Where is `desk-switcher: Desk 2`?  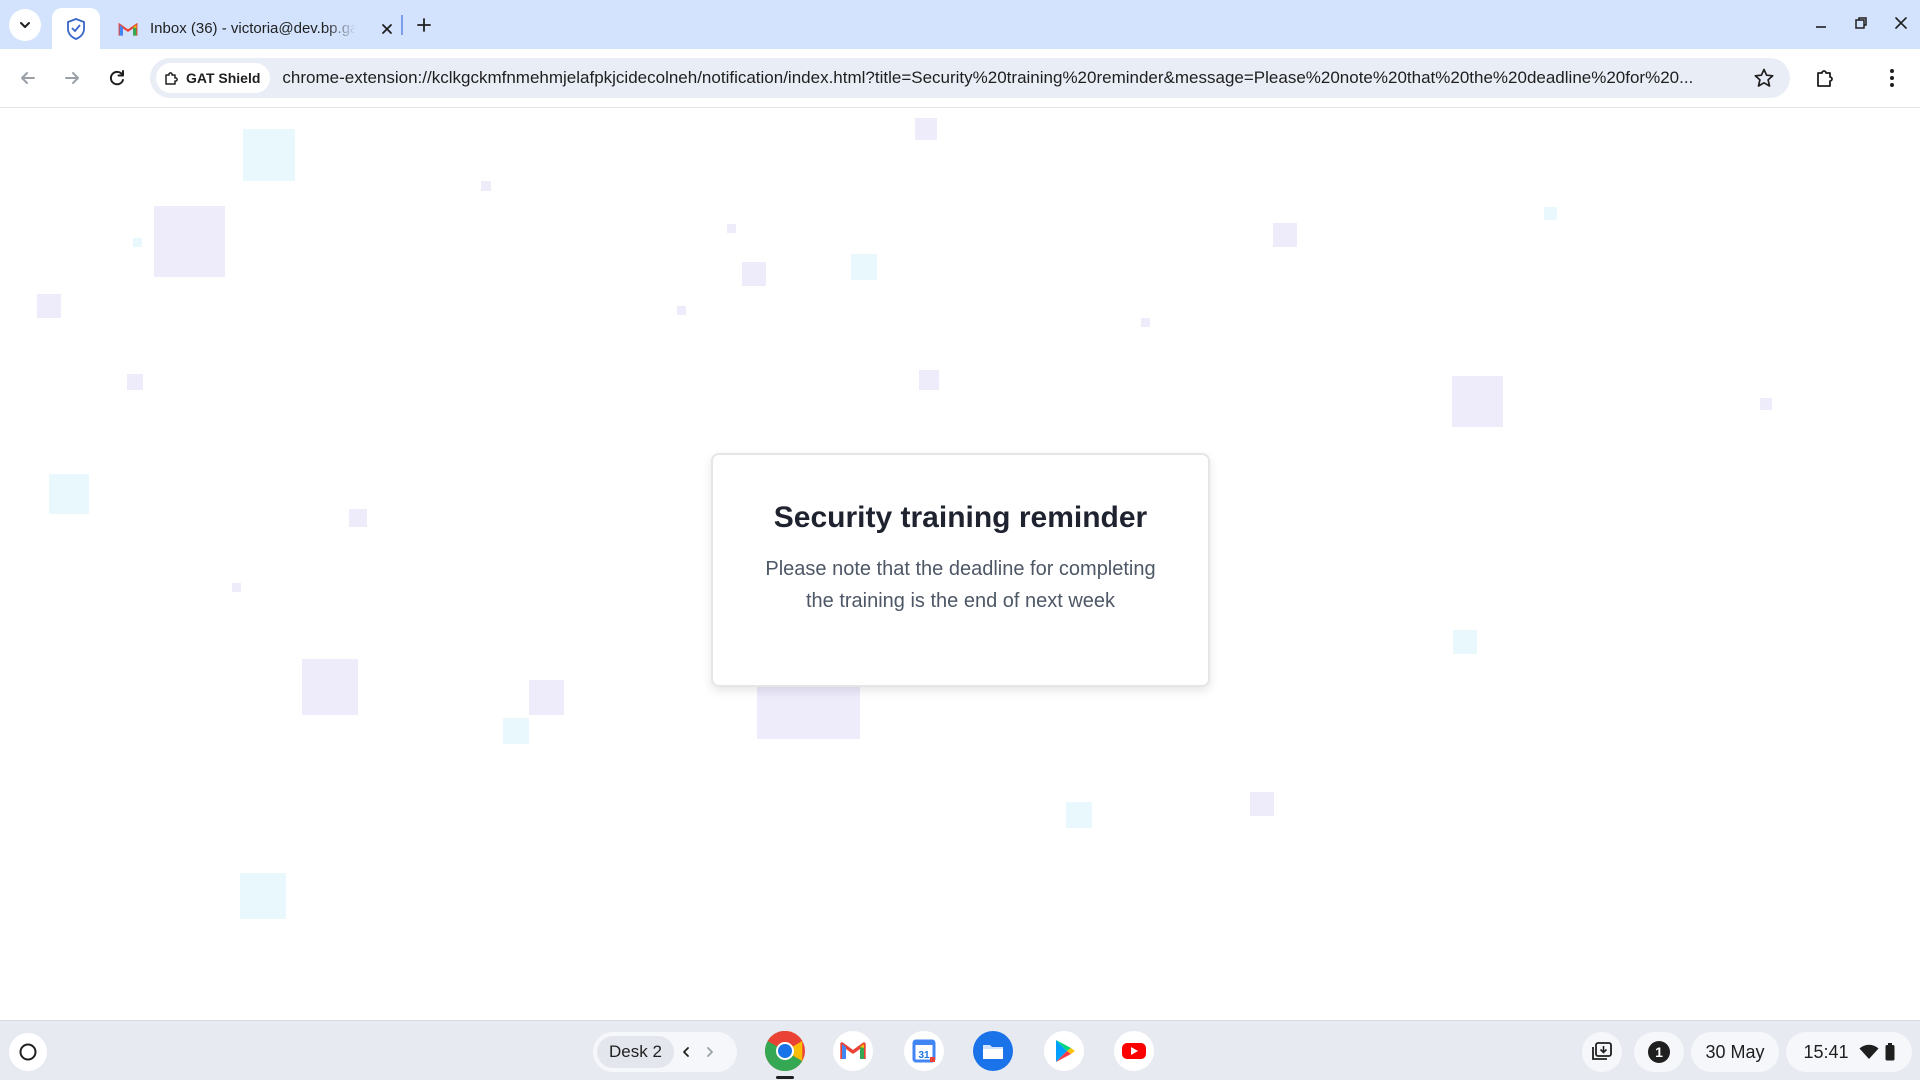
desk-switcher: Desk 2 is located at coordinates (665, 1052).